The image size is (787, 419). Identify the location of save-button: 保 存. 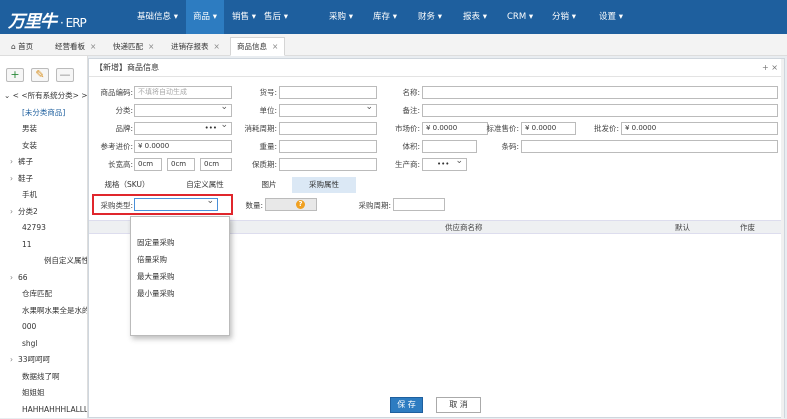
(406, 405).